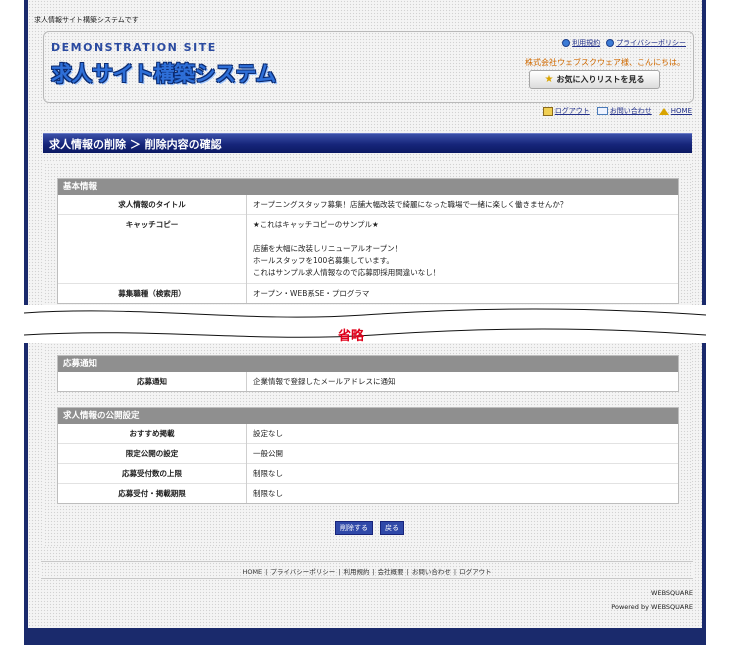 This screenshot has width=729, height=645. Describe the element at coordinates (152, 381) in the screenshot. I see `row-label: 応募通知` at that location.